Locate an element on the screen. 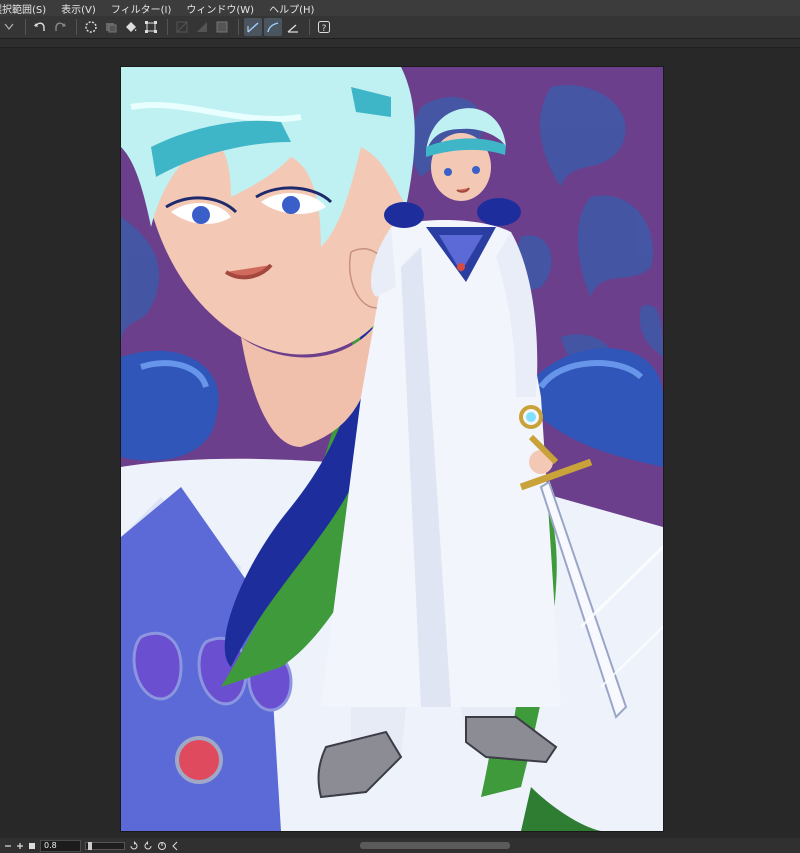  command-bar: ? is located at coordinates (400, 27).